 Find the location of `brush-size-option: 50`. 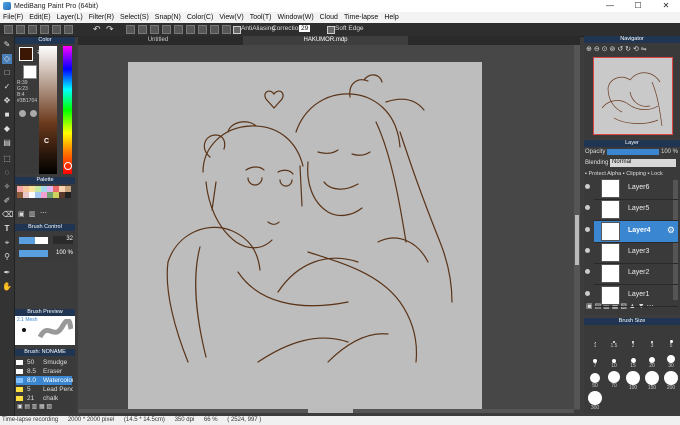

brush-size-option: 50 is located at coordinates (595, 380).